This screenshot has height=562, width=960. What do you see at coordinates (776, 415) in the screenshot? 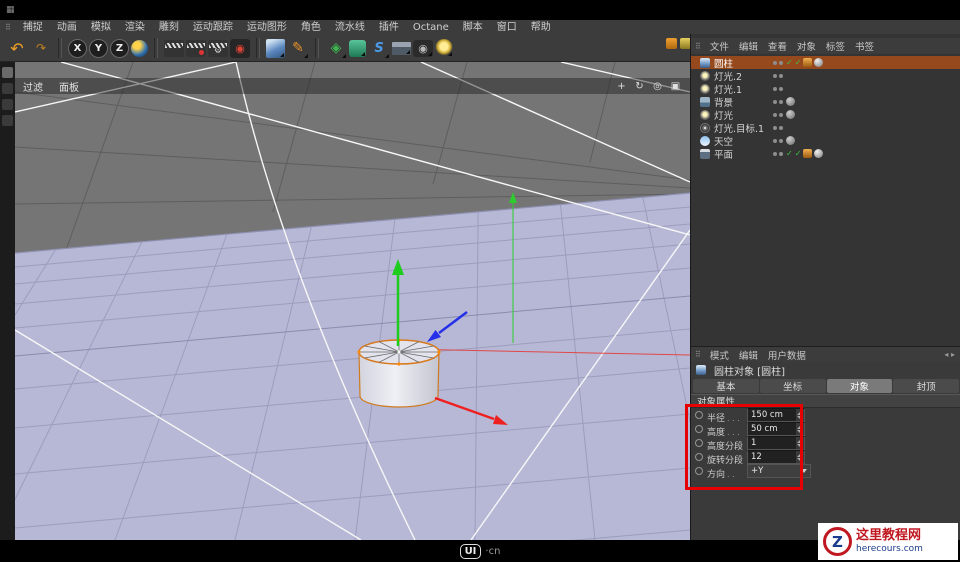
I see `radius-field: 150 cm` at bounding box center [776, 415].